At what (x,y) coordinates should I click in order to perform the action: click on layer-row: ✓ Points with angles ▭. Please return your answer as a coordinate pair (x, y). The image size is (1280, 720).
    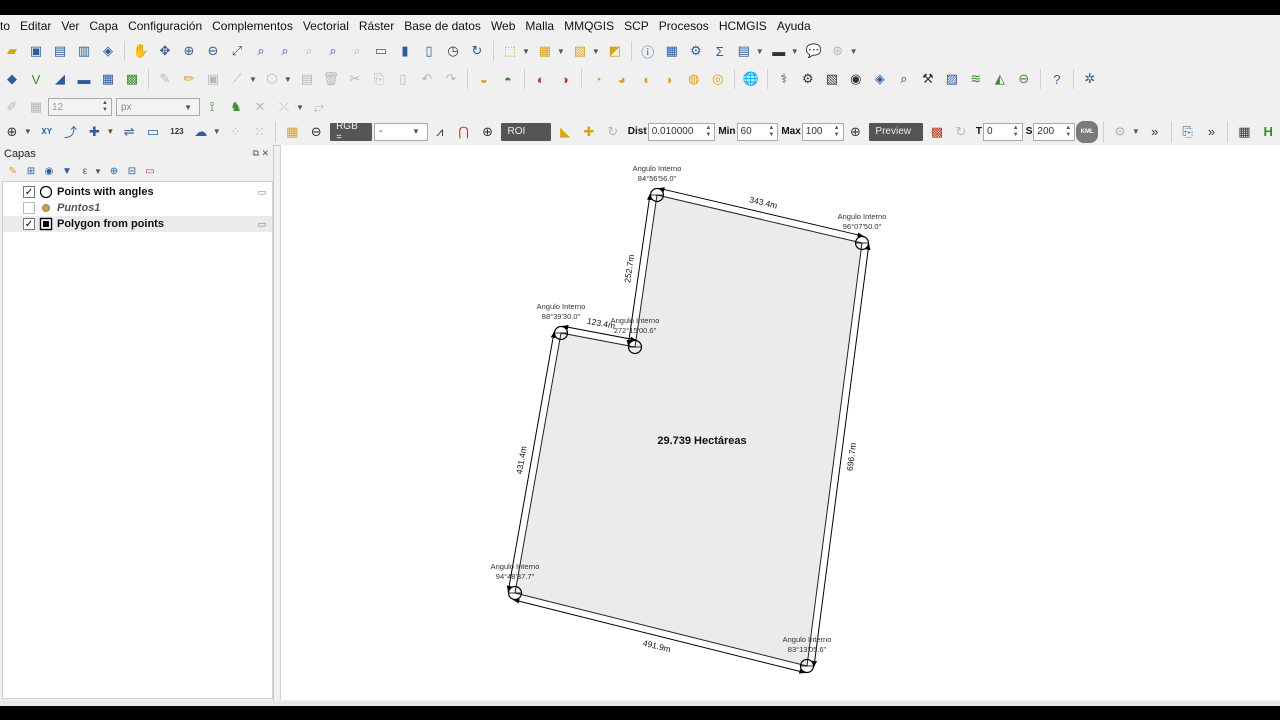
    Looking at the image, I should click on (137, 192).